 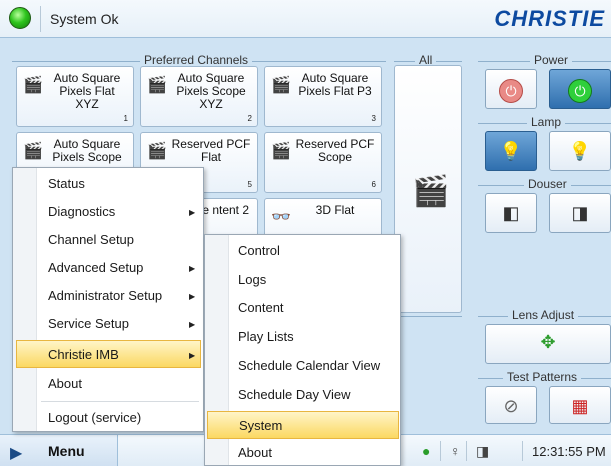 What do you see at coordinates (426, 451) in the screenshot?
I see `status-indicator-icon: ●` at bounding box center [426, 451].